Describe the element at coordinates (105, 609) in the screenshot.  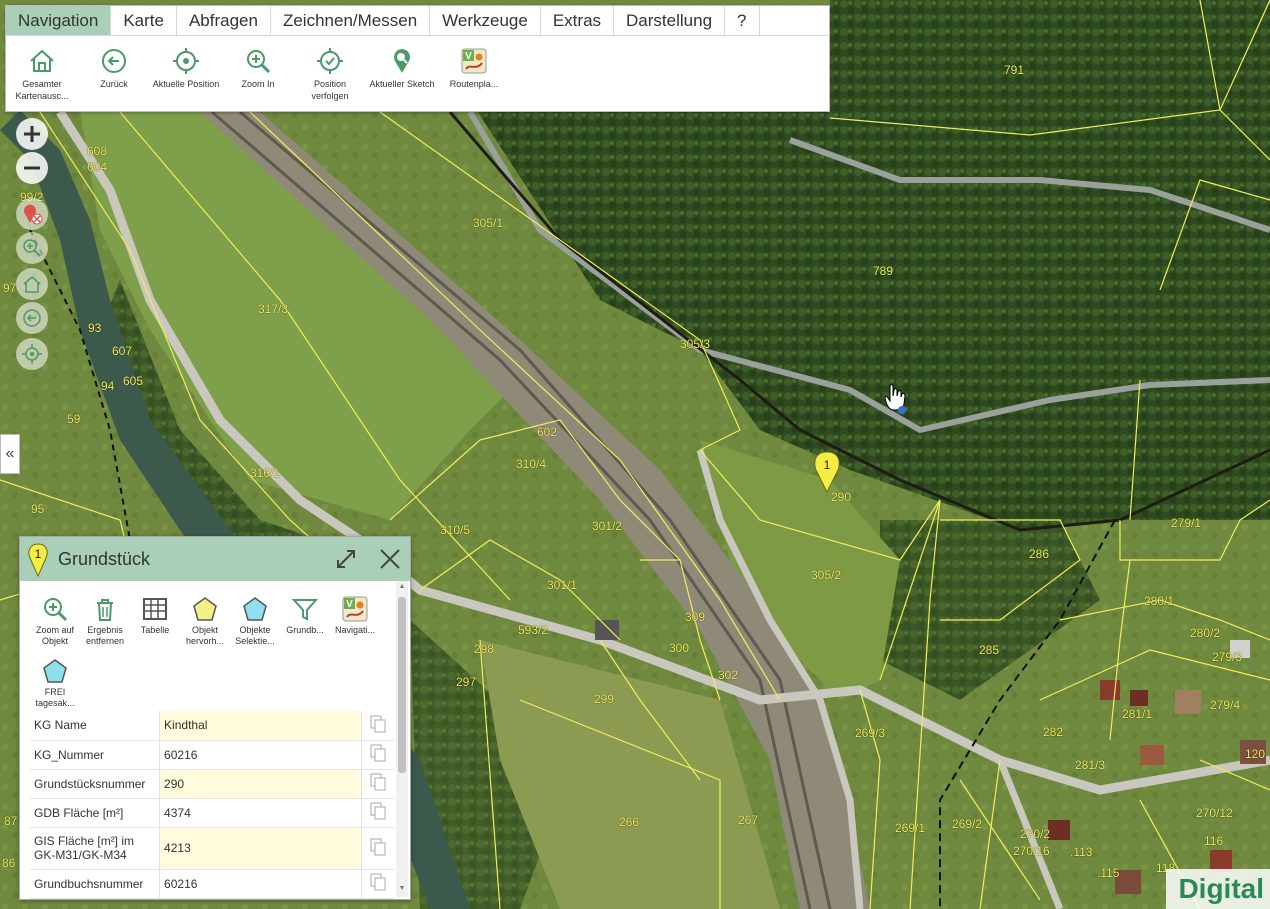
I see `trash-icon` at that location.